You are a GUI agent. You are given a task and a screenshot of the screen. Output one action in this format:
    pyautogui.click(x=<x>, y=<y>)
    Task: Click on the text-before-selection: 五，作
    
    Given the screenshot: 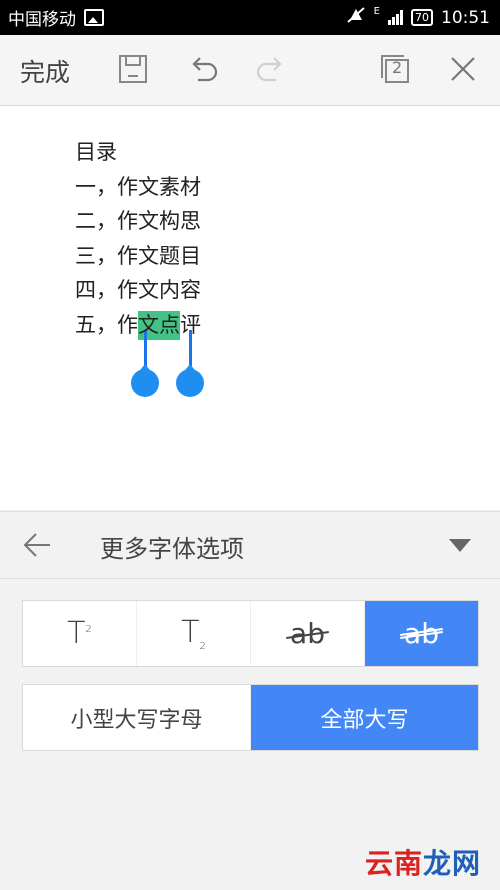 What is the action you would take?
    pyautogui.click(x=106, y=324)
    